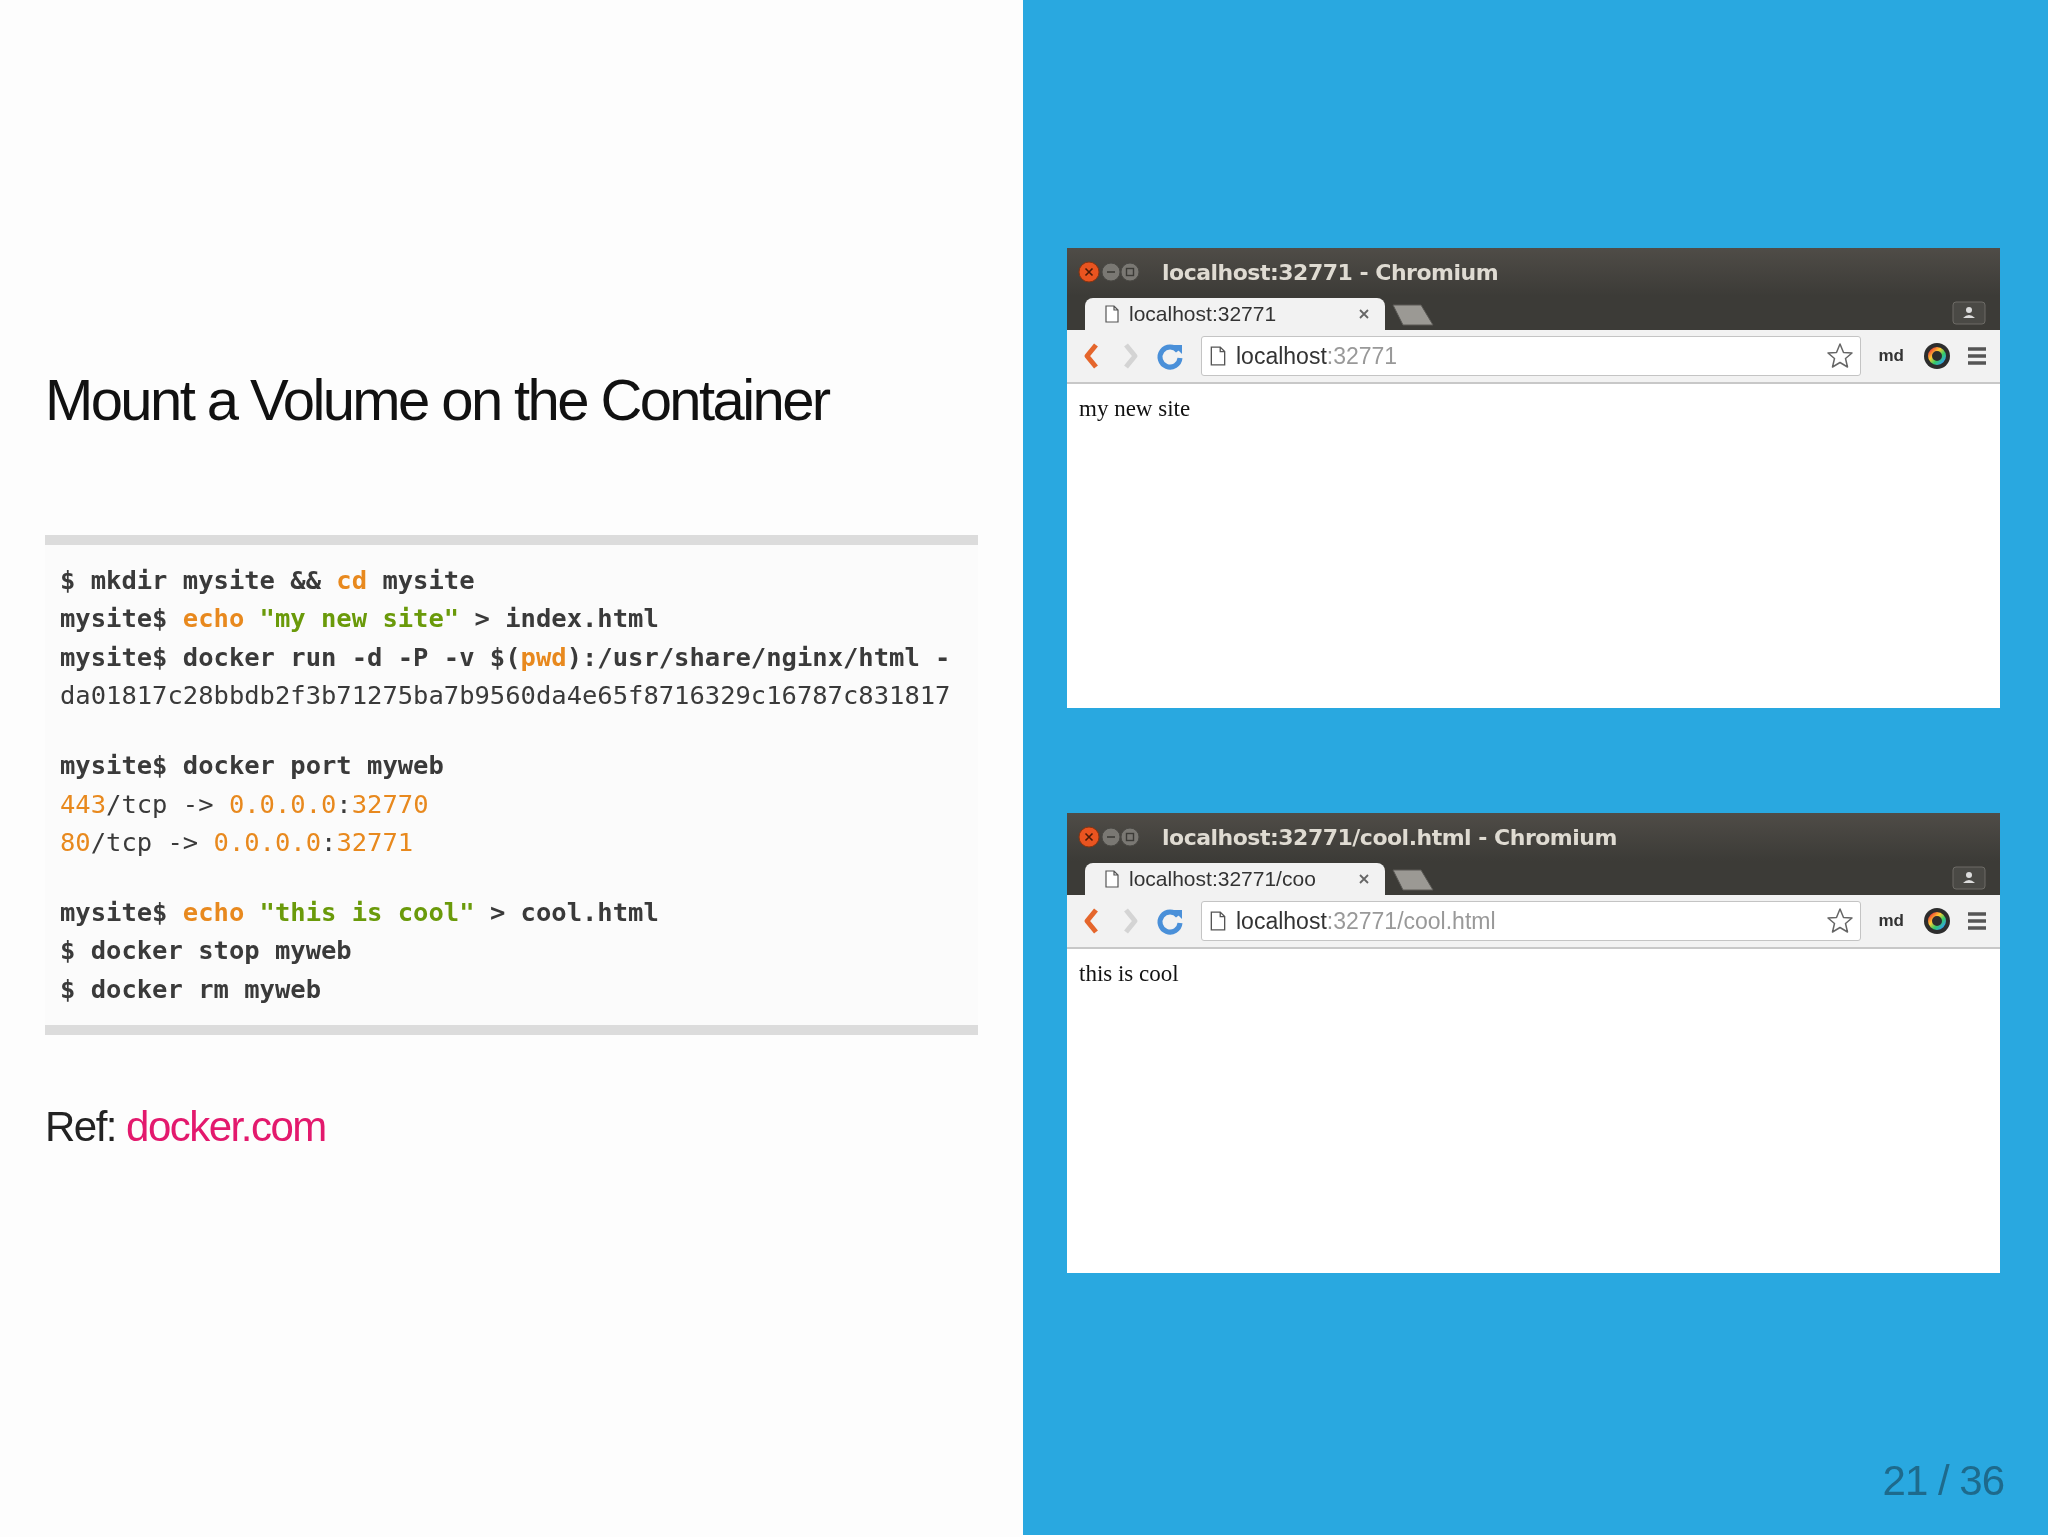 The image size is (2048, 1537). What do you see at coordinates (245, 804) in the screenshot?
I see `code-line: 443/tcp -> 0.0.0.0:32770` at bounding box center [245, 804].